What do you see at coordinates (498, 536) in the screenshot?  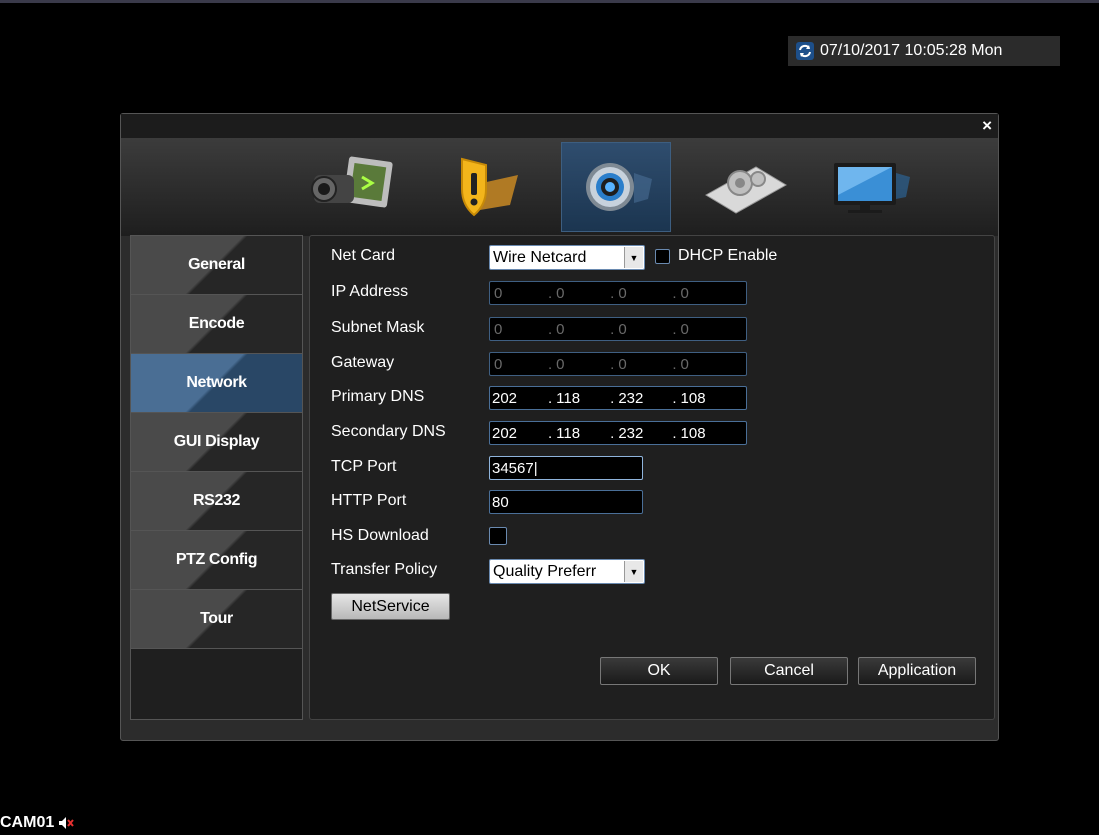 I see `hs-download-checkbox` at bounding box center [498, 536].